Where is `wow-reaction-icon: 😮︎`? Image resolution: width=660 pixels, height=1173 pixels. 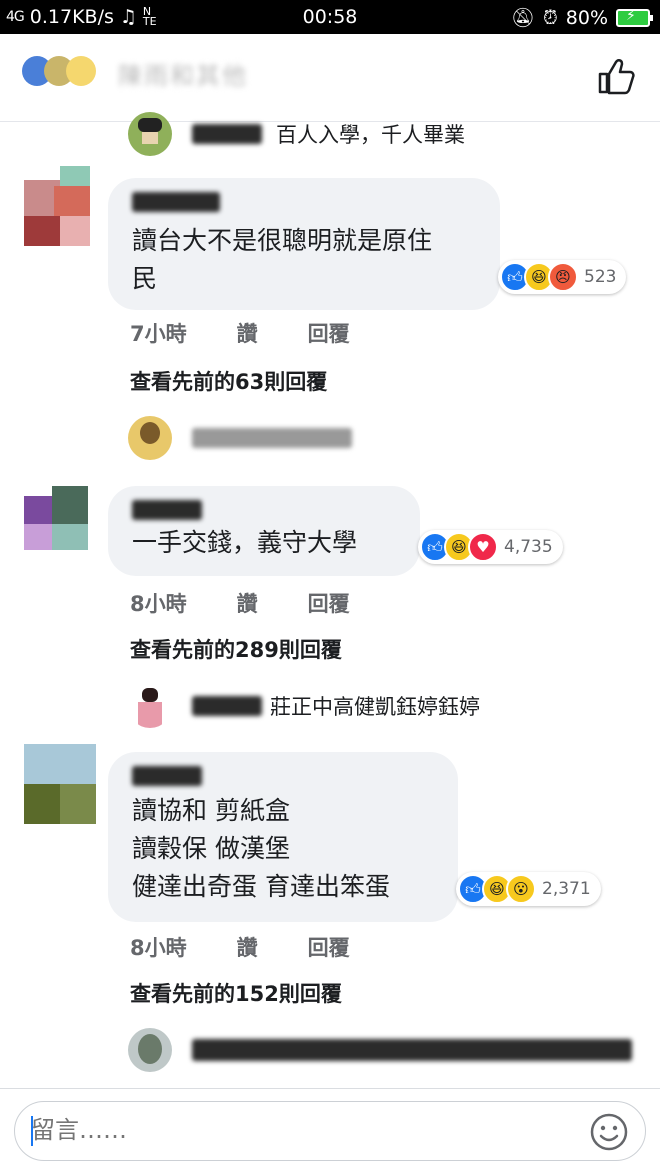 wow-reaction-icon: 😮︎ is located at coordinates (521, 889).